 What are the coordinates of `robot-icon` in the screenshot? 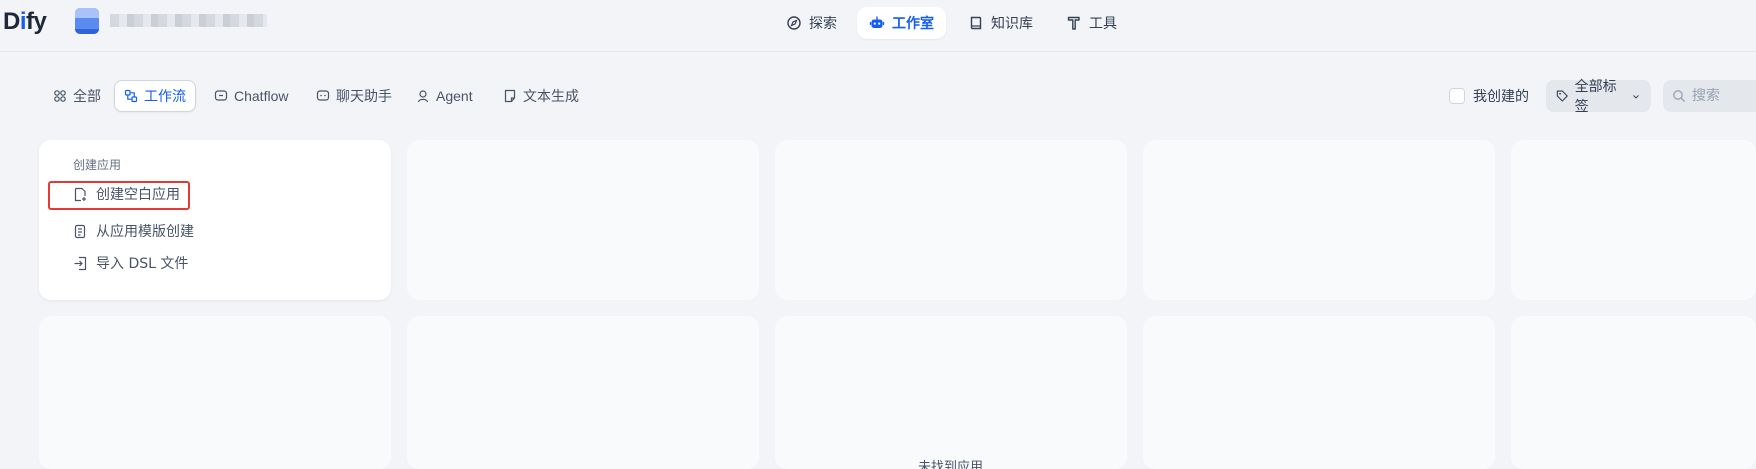 It's located at (877, 22).